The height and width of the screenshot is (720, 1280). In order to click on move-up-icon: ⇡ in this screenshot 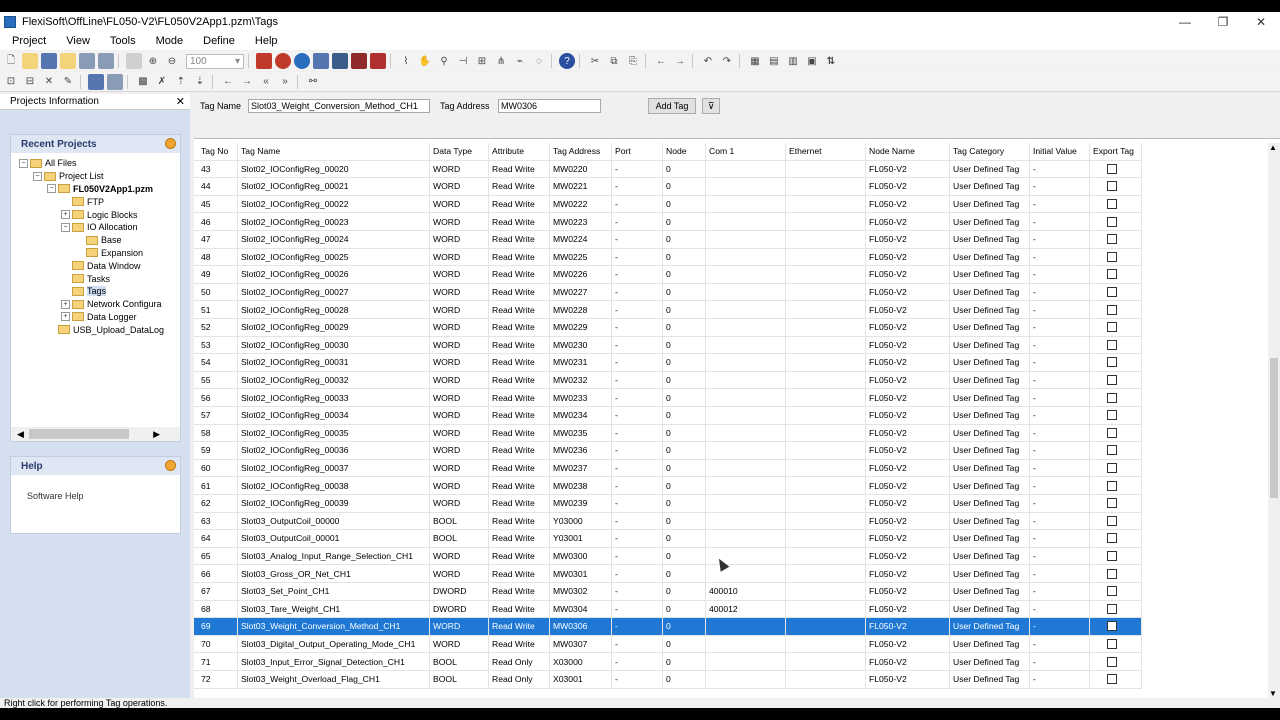, I will do `click(181, 82)`.